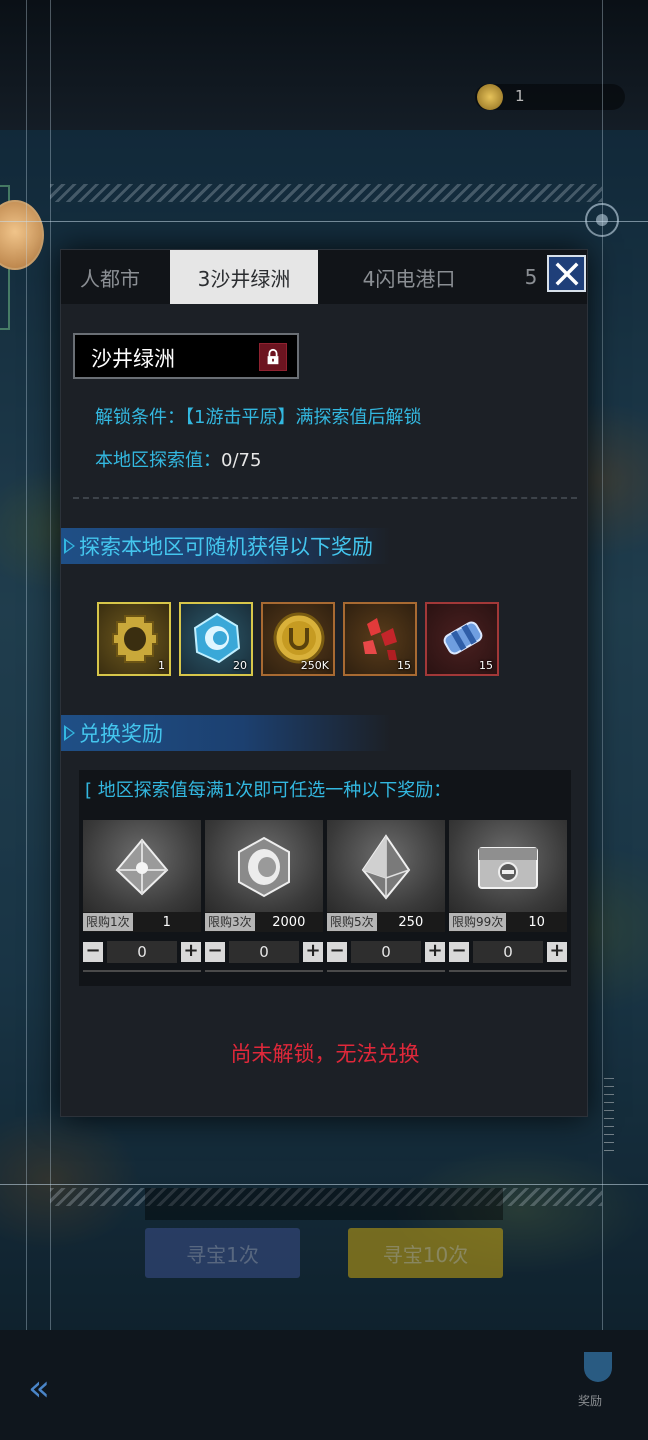 The width and height of the screenshot is (648, 1440). I want to click on close-icon, so click(566, 273).